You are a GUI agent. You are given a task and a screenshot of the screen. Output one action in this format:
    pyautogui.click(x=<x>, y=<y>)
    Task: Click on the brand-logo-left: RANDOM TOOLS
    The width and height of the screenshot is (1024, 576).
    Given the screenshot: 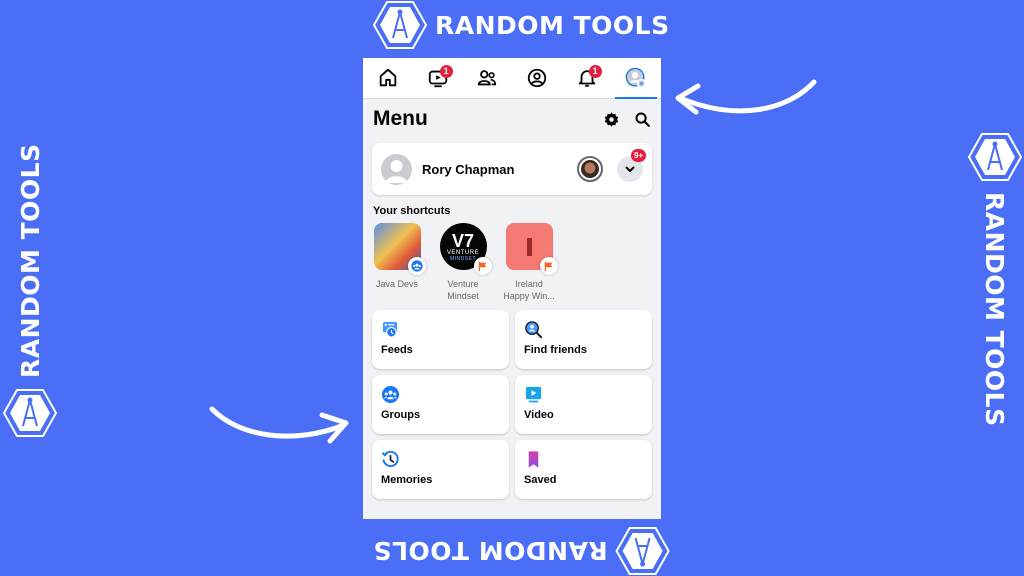 What is the action you would take?
    pyautogui.click(x=30, y=285)
    